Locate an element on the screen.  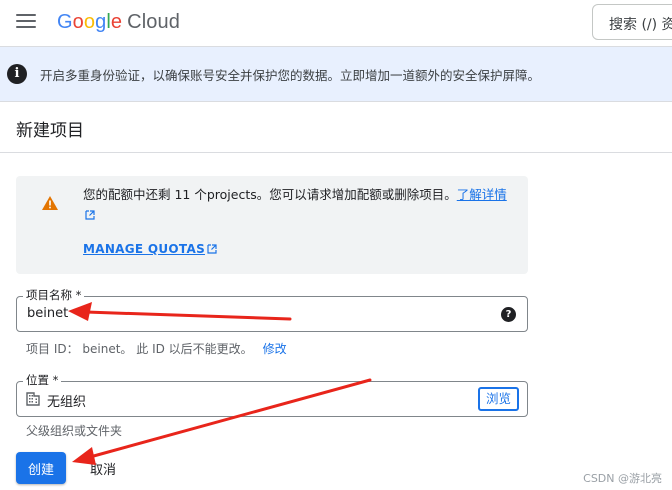
google-cloud-logo: Google Cloud is located at coordinates (118, 22).